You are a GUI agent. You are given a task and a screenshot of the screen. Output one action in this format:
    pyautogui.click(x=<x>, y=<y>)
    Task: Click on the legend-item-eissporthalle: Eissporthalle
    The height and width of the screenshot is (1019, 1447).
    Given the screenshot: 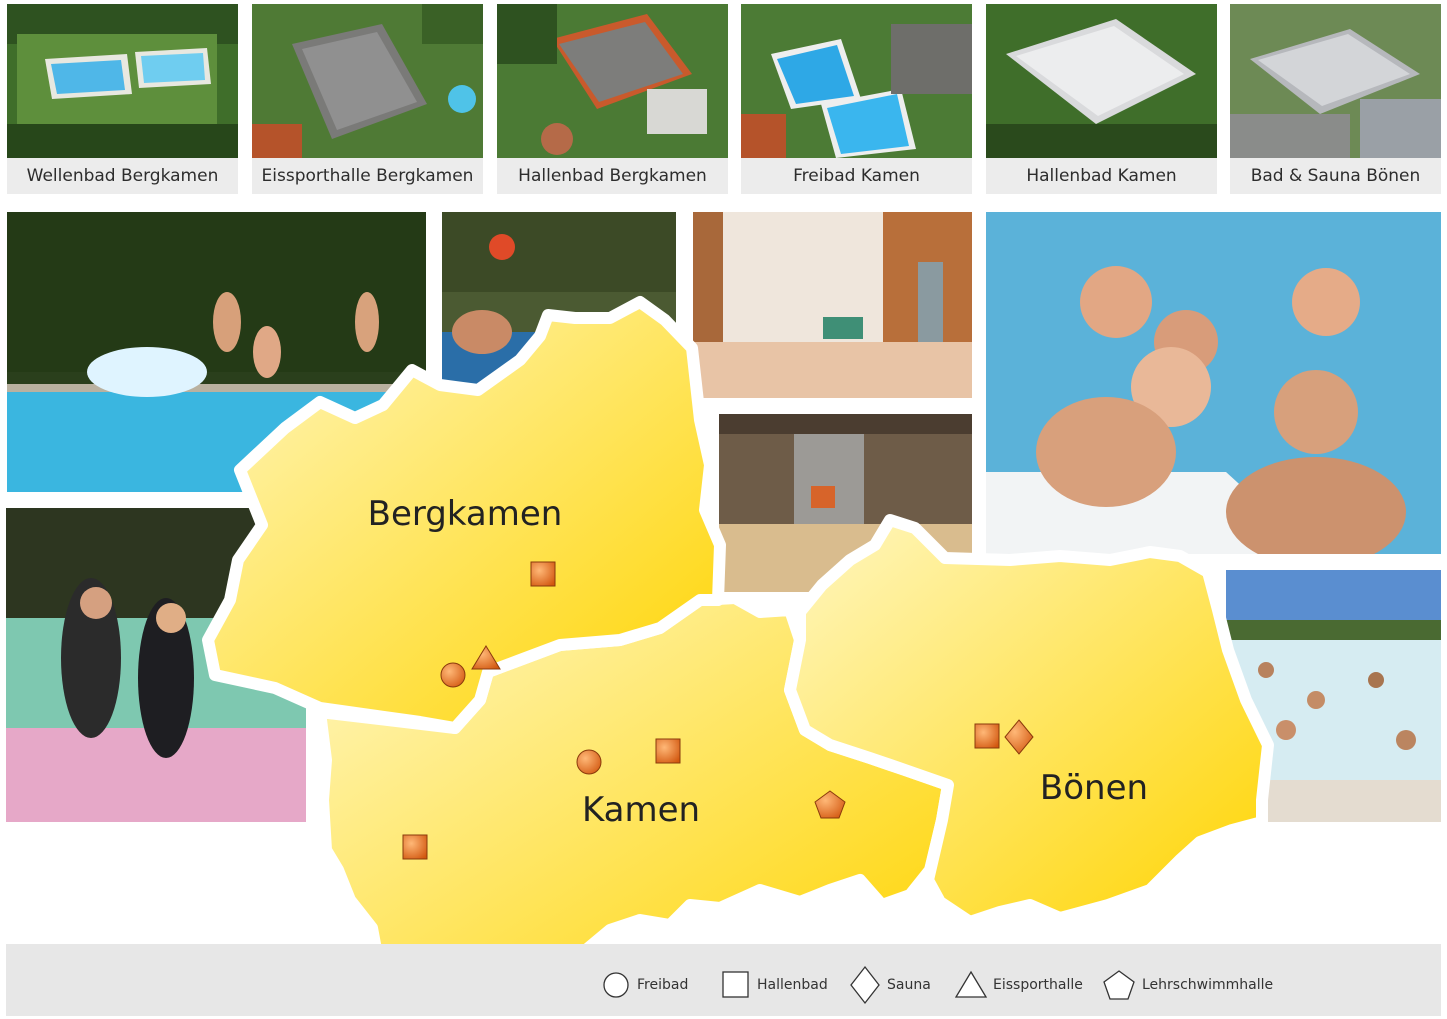 What is the action you would take?
    pyautogui.click(x=1020, y=985)
    